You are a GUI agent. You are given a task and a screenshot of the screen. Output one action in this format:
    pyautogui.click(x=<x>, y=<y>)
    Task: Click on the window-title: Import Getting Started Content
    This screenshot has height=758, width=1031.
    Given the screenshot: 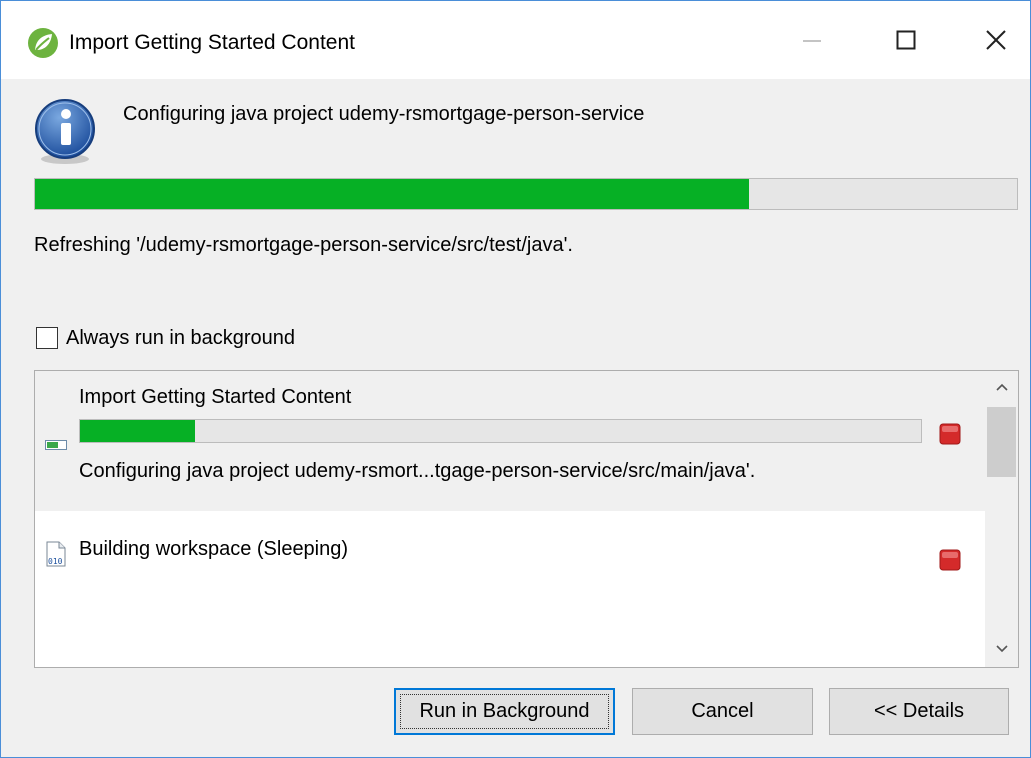 What is the action you would take?
    pyautogui.click(x=212, y=42)
    